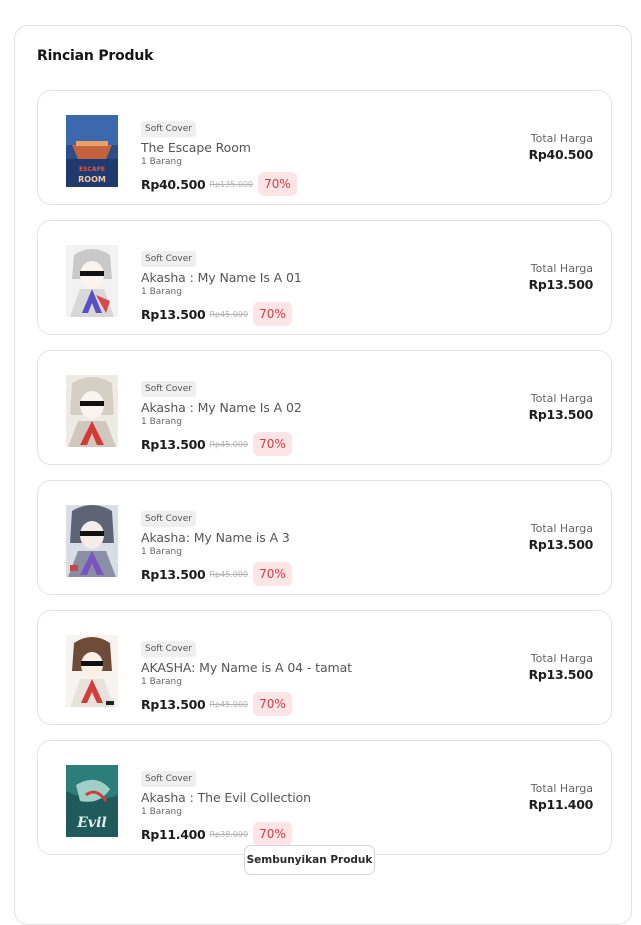  I want to click on svg-text: ESCAPE, so click(92, 169).